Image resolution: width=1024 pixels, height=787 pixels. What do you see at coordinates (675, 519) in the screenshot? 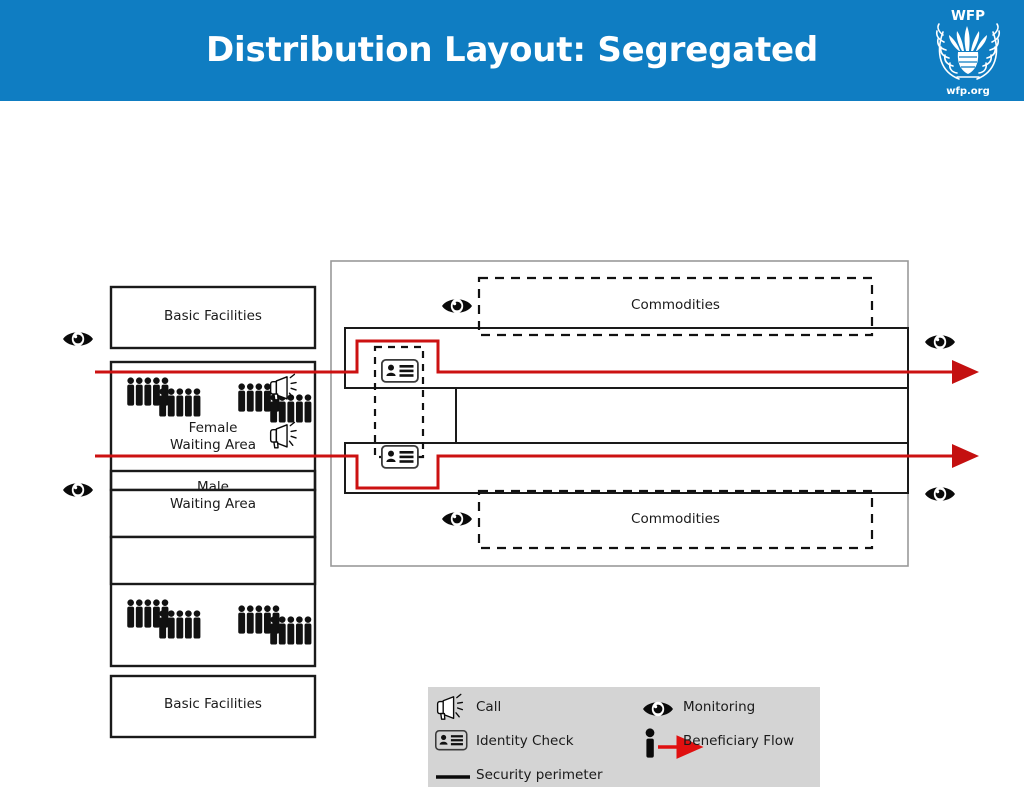
I see `label-commodities-bottom: Commodities` at bounding box center [675, 519].